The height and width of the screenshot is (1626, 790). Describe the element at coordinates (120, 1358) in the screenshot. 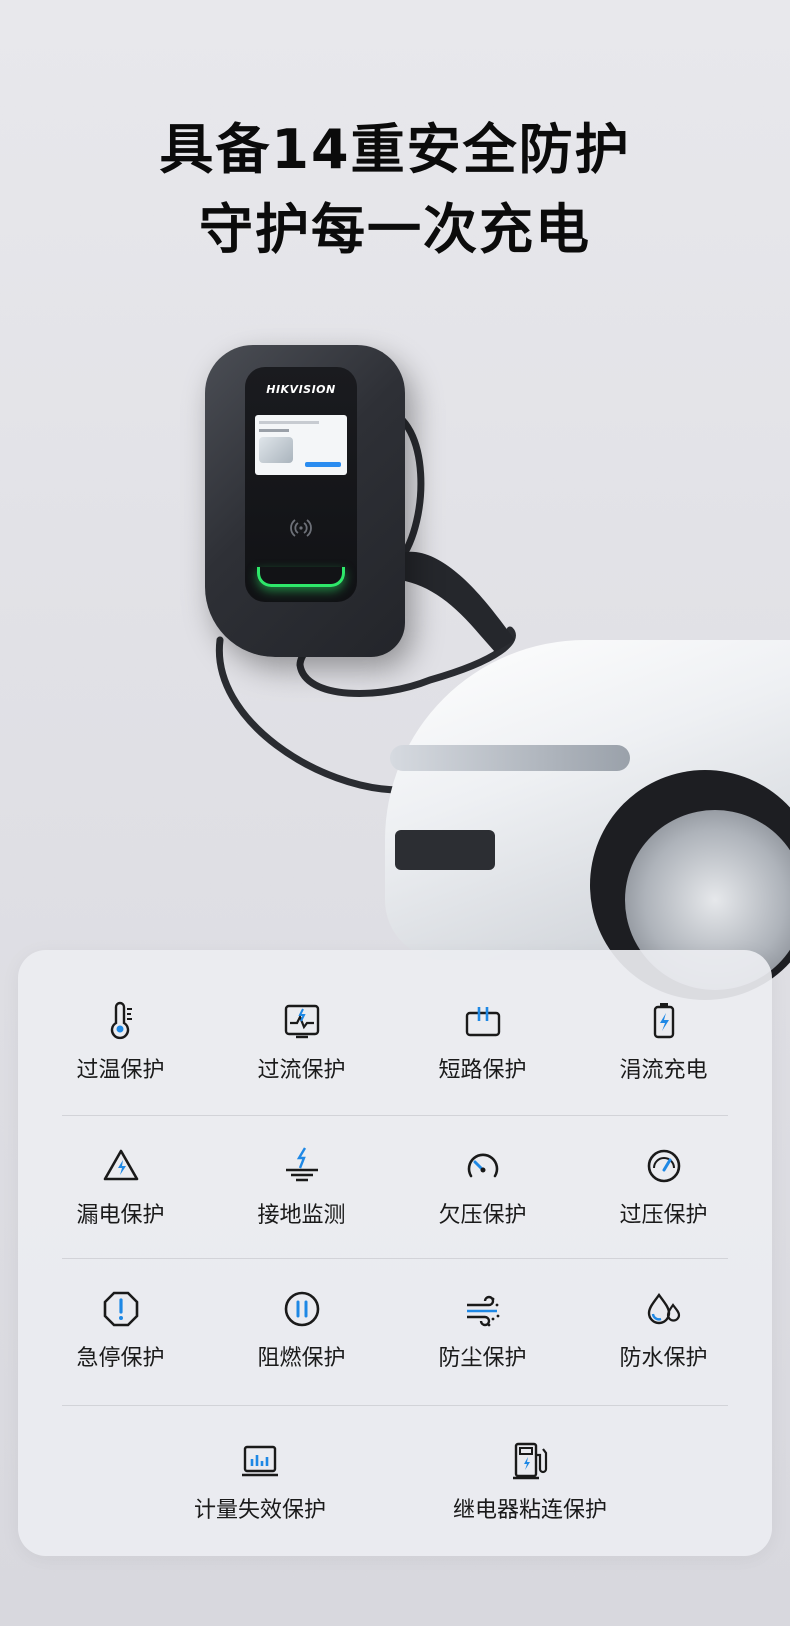

I see `feature-label: 急停保护` at that location.